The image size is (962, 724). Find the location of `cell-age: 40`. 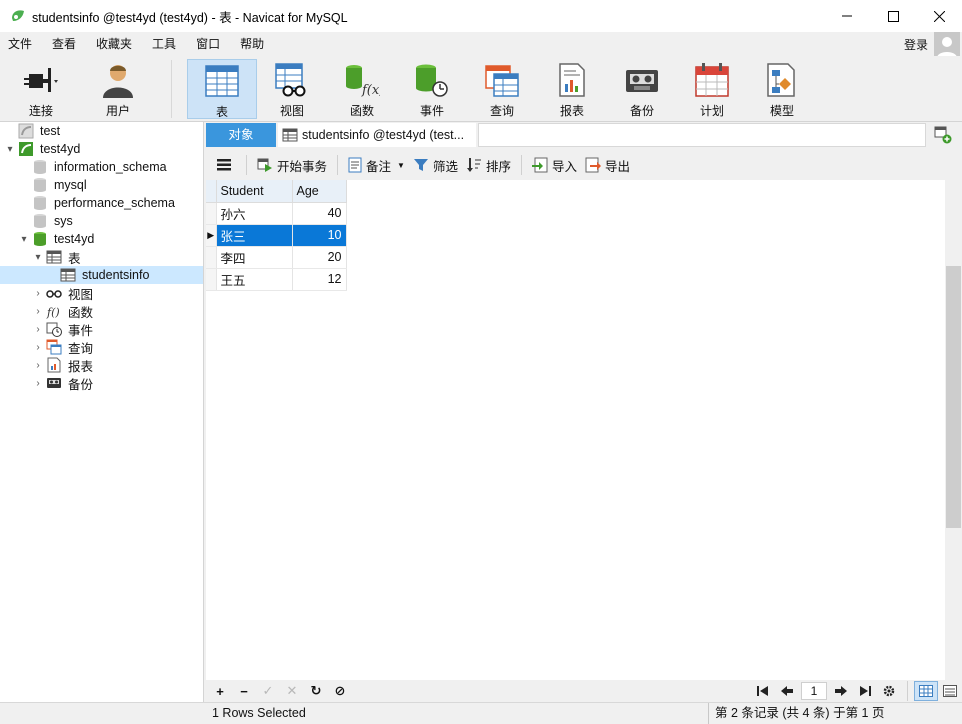

cell-age: 40 is located at coordinates (319, 213).